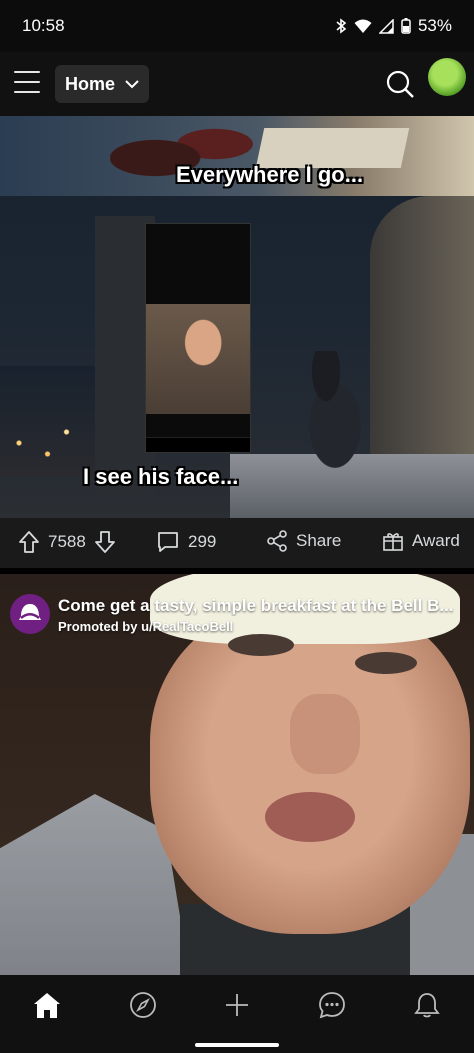 The image size is (474, 1053). What do you see at coordinates (90, 83) in the screenshot?
I see `feed-selector-label: Home` at bounding box center [90, 83].